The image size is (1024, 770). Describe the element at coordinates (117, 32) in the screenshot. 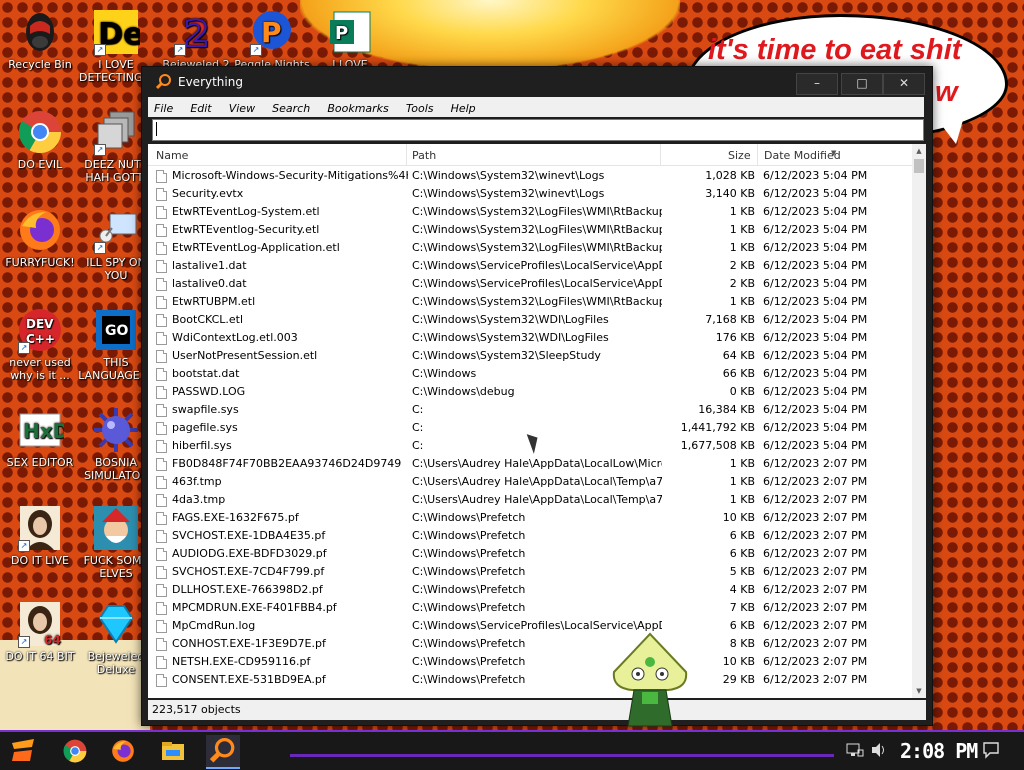

I see `de-logo-icon: De ↗` at that location.